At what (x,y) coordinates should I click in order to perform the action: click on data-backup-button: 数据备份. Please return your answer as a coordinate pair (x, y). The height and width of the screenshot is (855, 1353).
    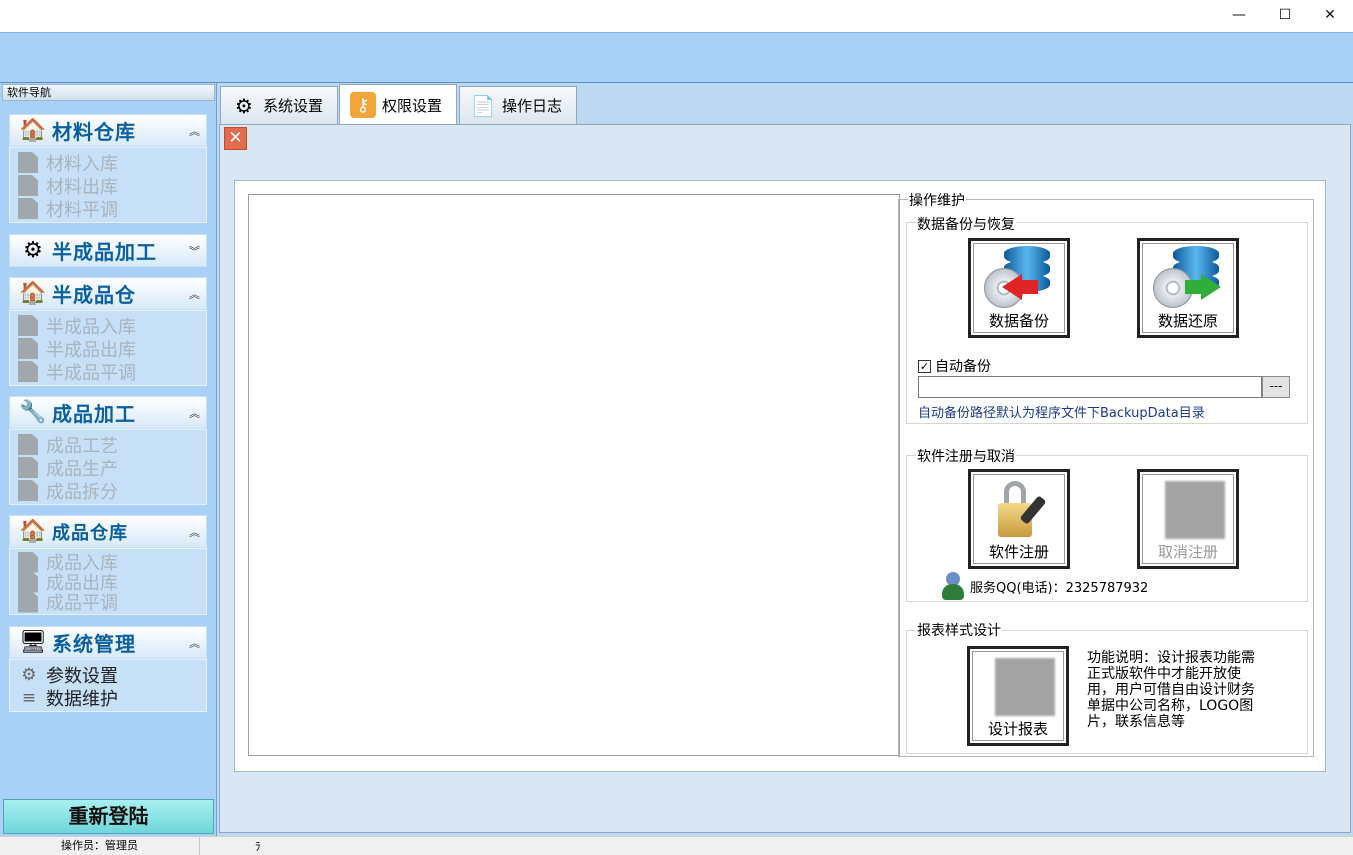
    Looking at the image, I should click on (1019, 288).